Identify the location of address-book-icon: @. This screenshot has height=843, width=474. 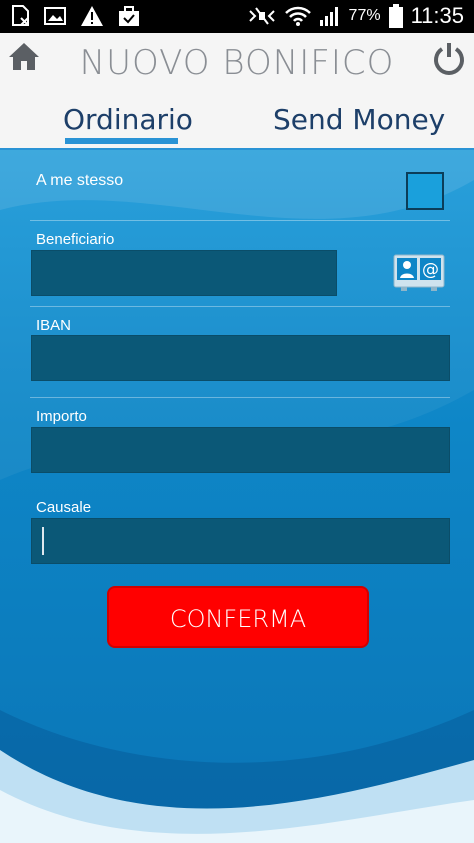
(419, 273).